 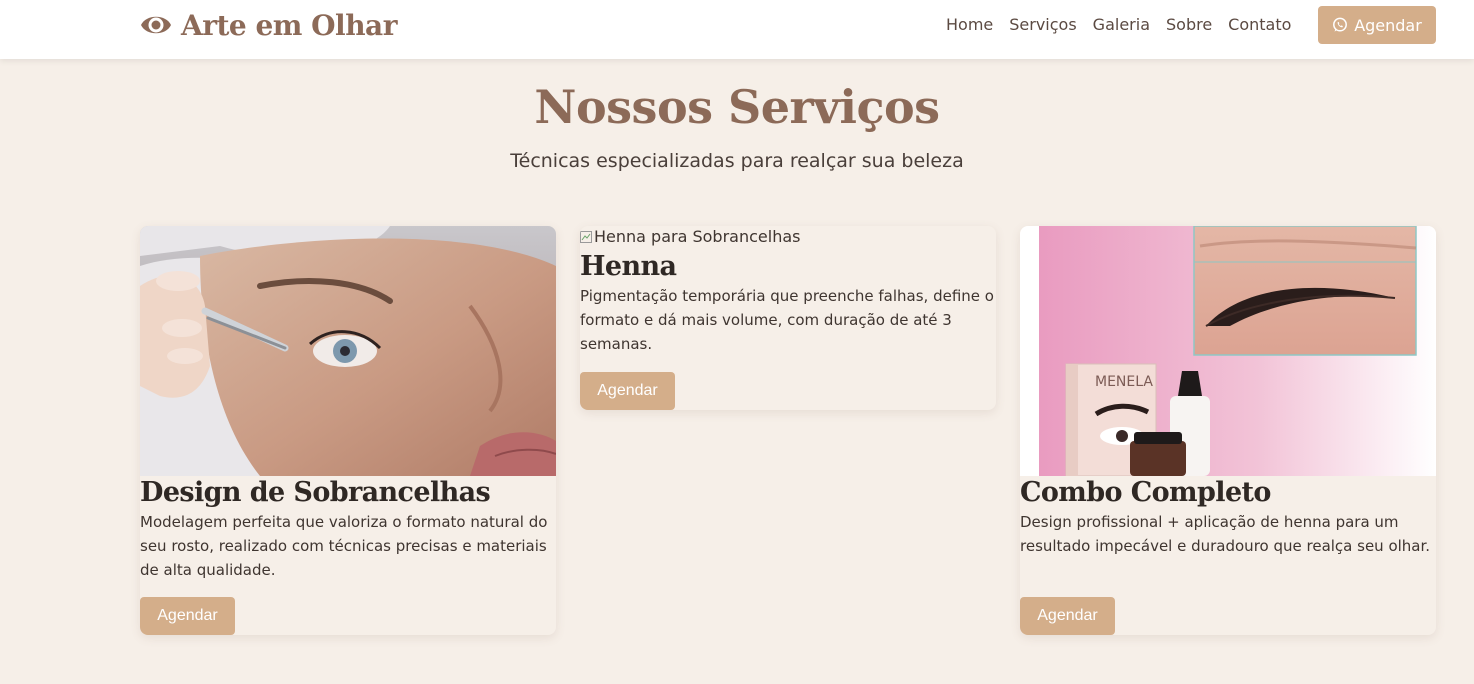 I want to click on header-agendar-label: Agendar, so click(x=1388, y=25).